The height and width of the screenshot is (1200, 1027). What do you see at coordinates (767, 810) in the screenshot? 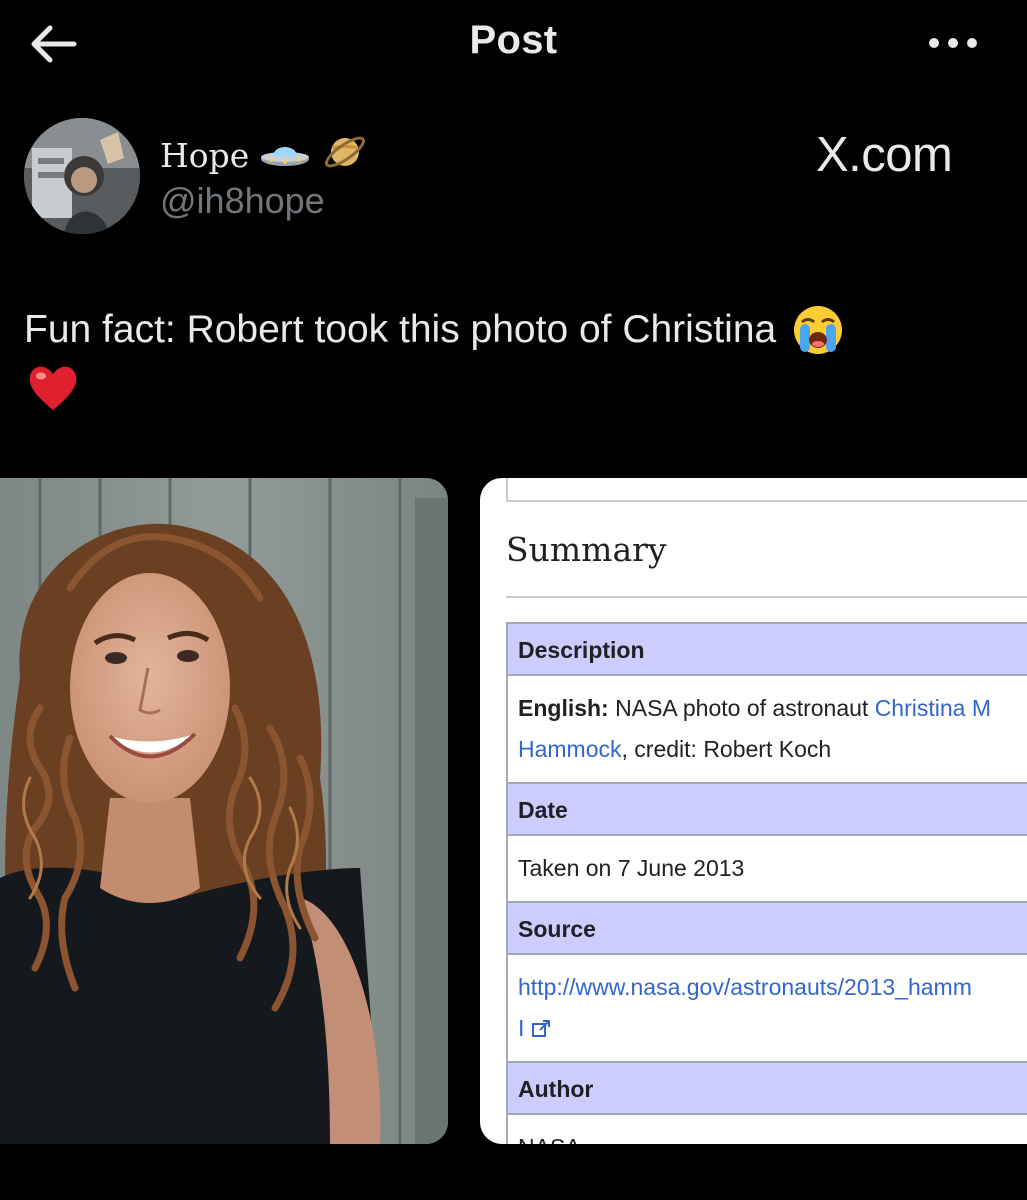
I see `date-header: Date` at bounding box center [767, 810].